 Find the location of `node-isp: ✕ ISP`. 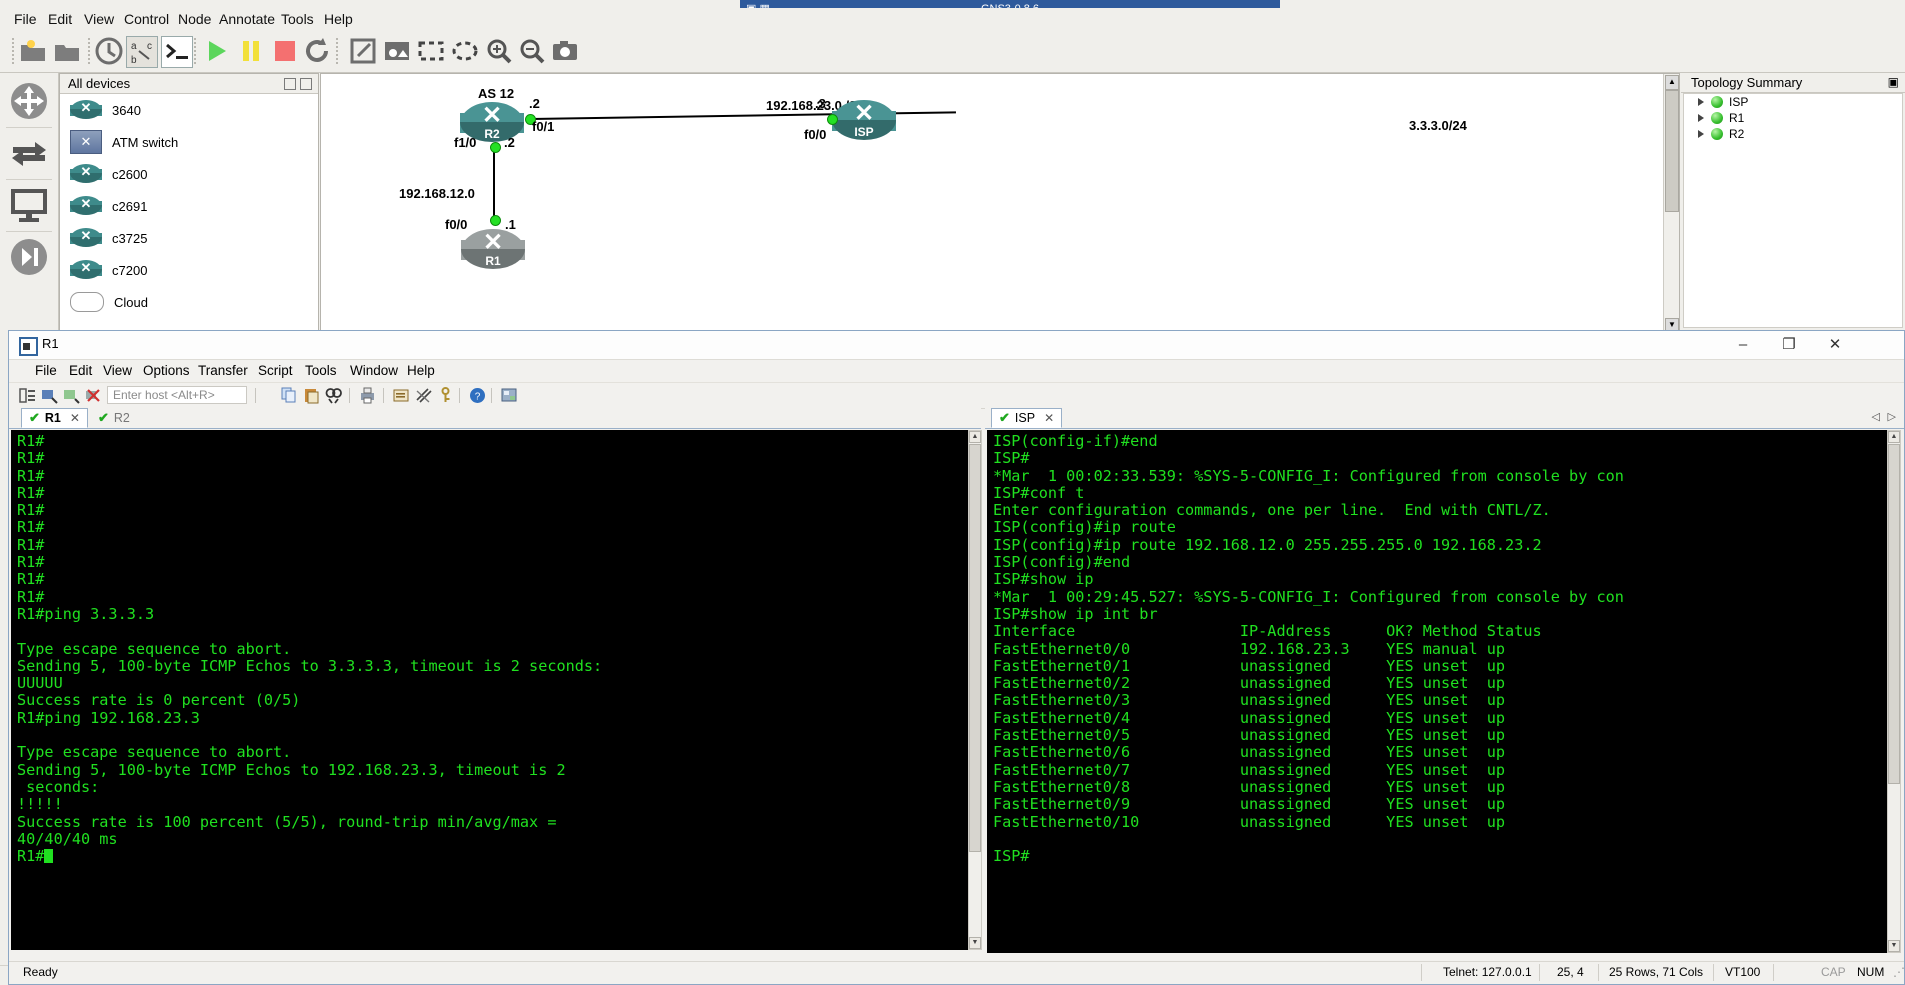

node-isp: ✕ ISP is located at coordinates (864, 121).